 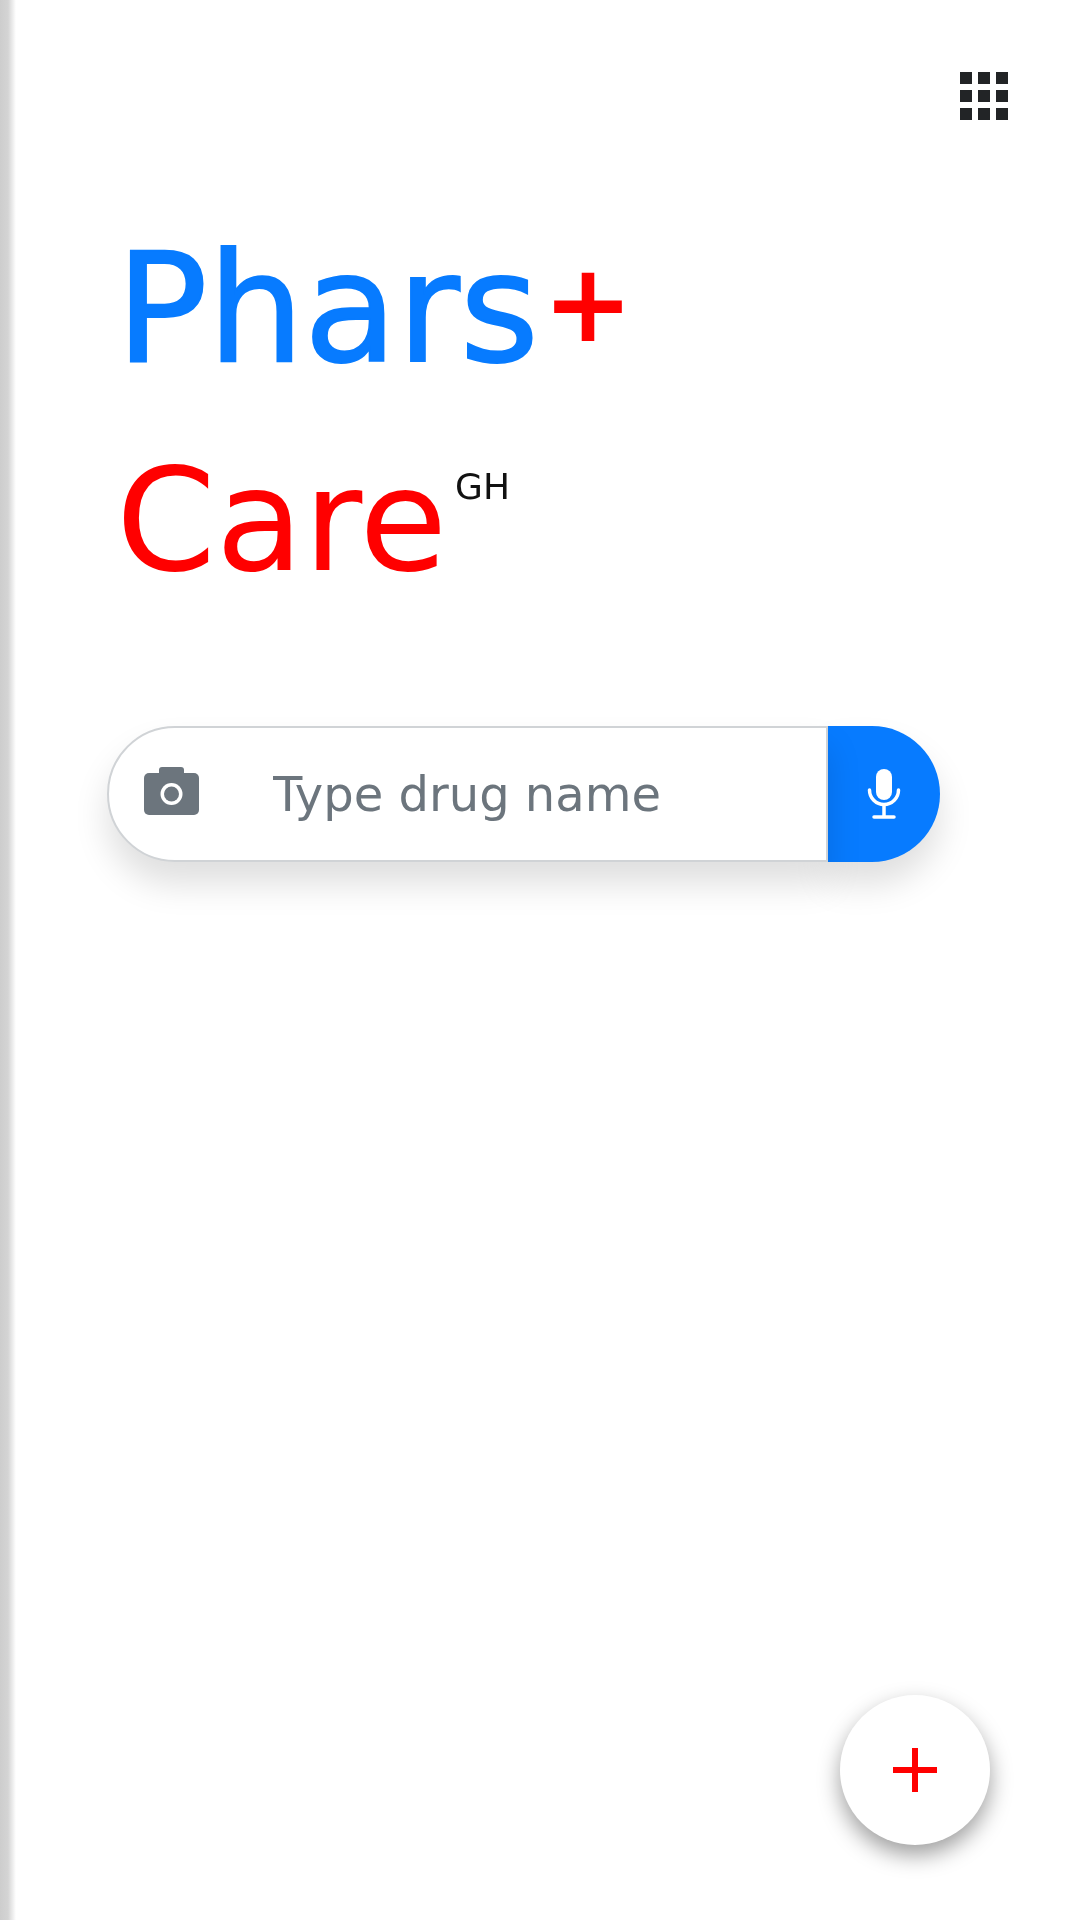 I want to click on microphone-icon, so click(x=884, y=794).